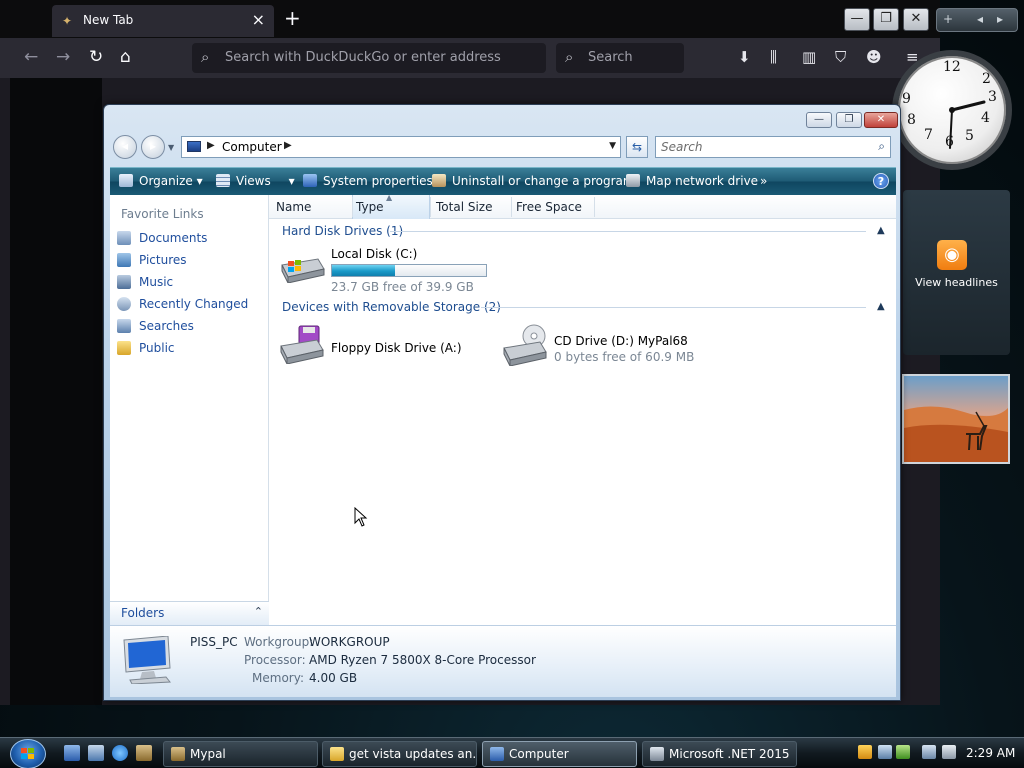  I want to click on documents-icon, so click(124, 238).